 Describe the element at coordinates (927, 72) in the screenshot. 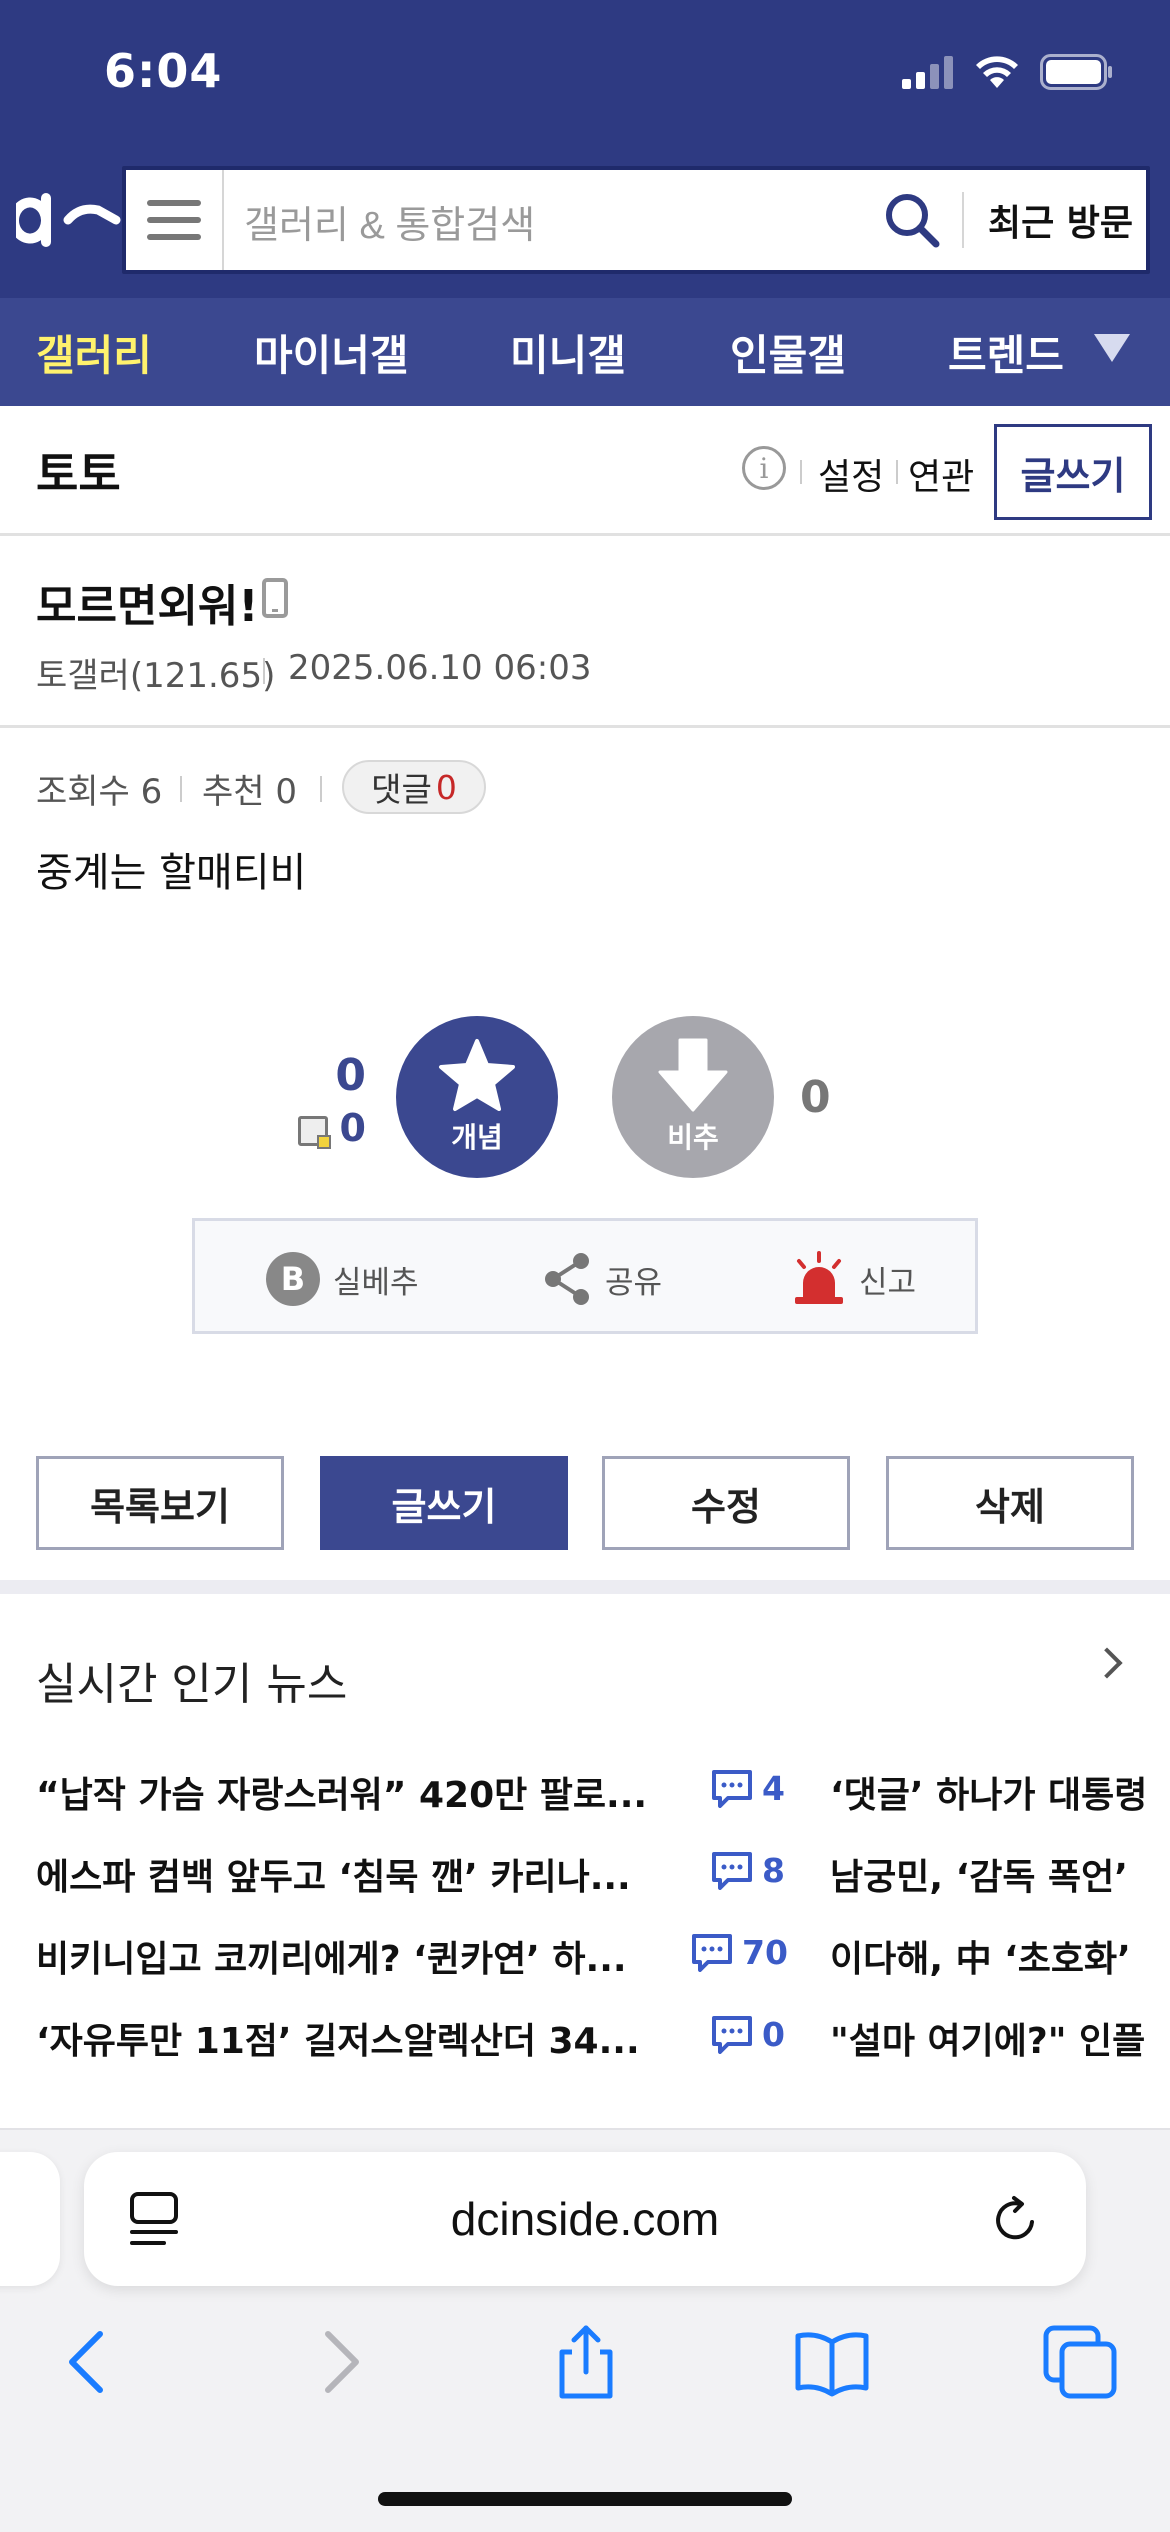

I see `signal-icon` at that location.